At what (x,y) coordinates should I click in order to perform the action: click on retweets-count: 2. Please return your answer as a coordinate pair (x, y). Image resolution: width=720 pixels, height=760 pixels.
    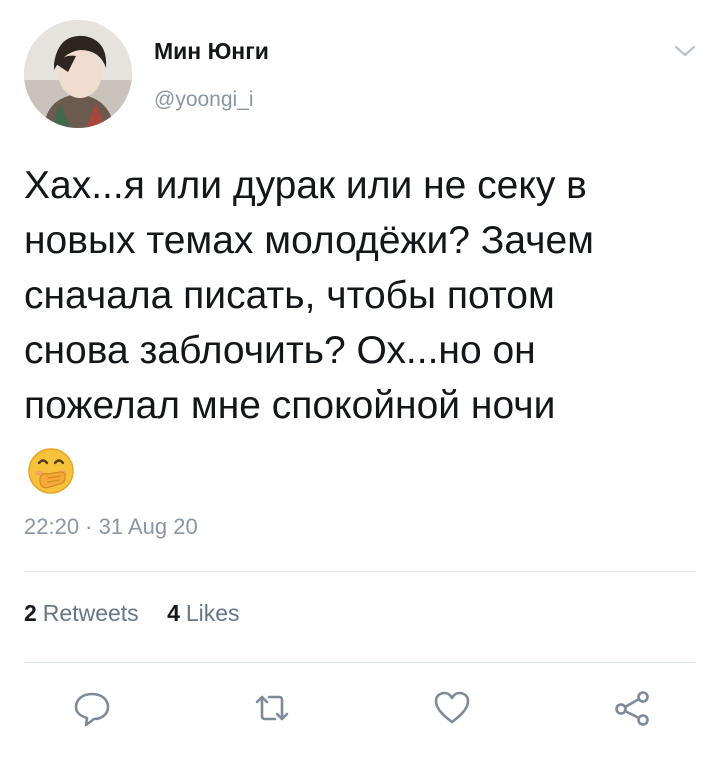
    Looking at the image, I should click on (30, 613).